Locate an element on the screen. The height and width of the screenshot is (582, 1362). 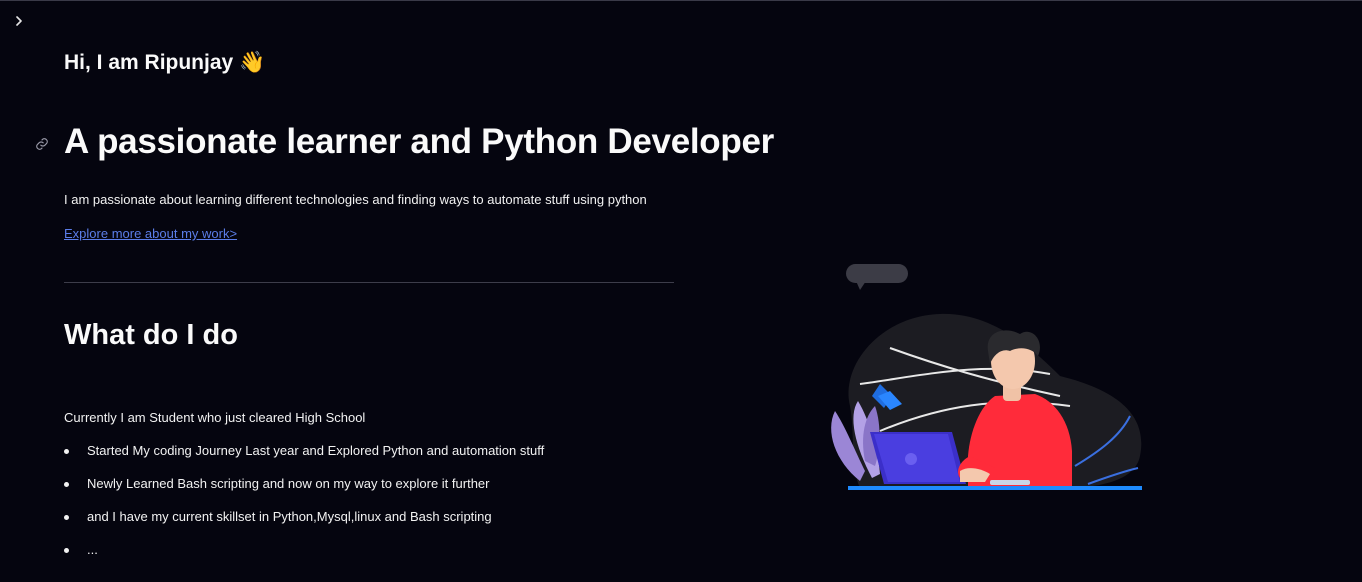
section-divider is located at coordinates (369, 282).